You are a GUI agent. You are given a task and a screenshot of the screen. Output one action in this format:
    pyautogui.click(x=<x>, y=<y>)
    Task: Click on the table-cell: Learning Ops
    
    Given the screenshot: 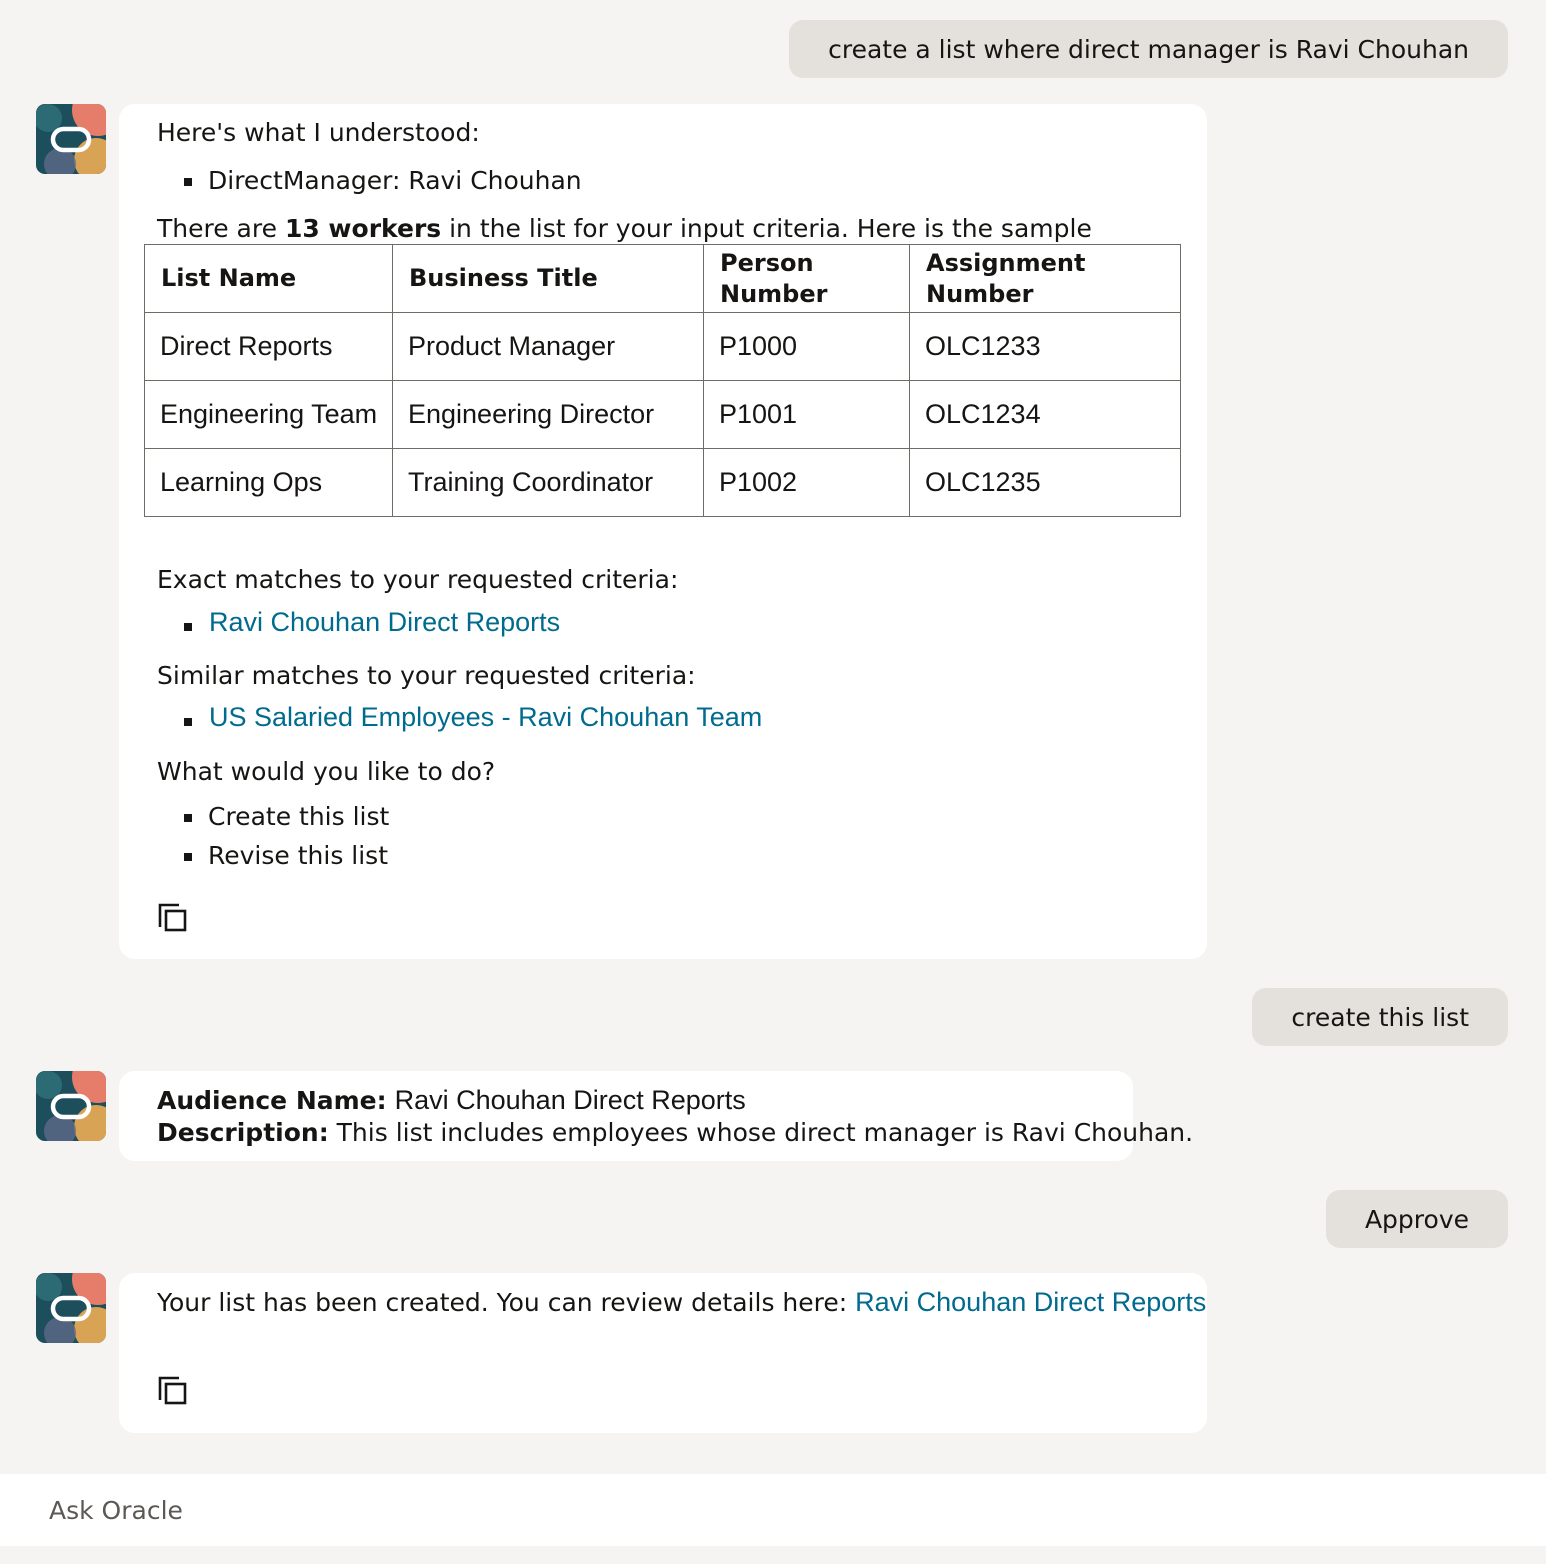 What is the action you would take?
    pyautogui.click(x=268, y=482)
    